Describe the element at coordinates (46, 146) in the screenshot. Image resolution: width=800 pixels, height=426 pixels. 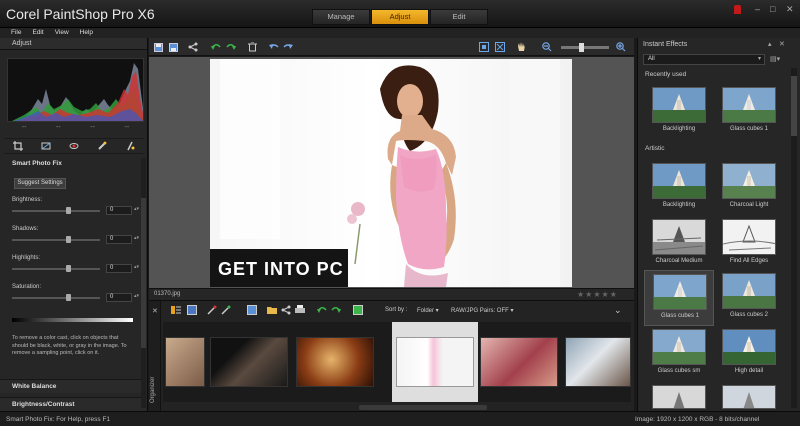
I see `straighten-icon` at that location.